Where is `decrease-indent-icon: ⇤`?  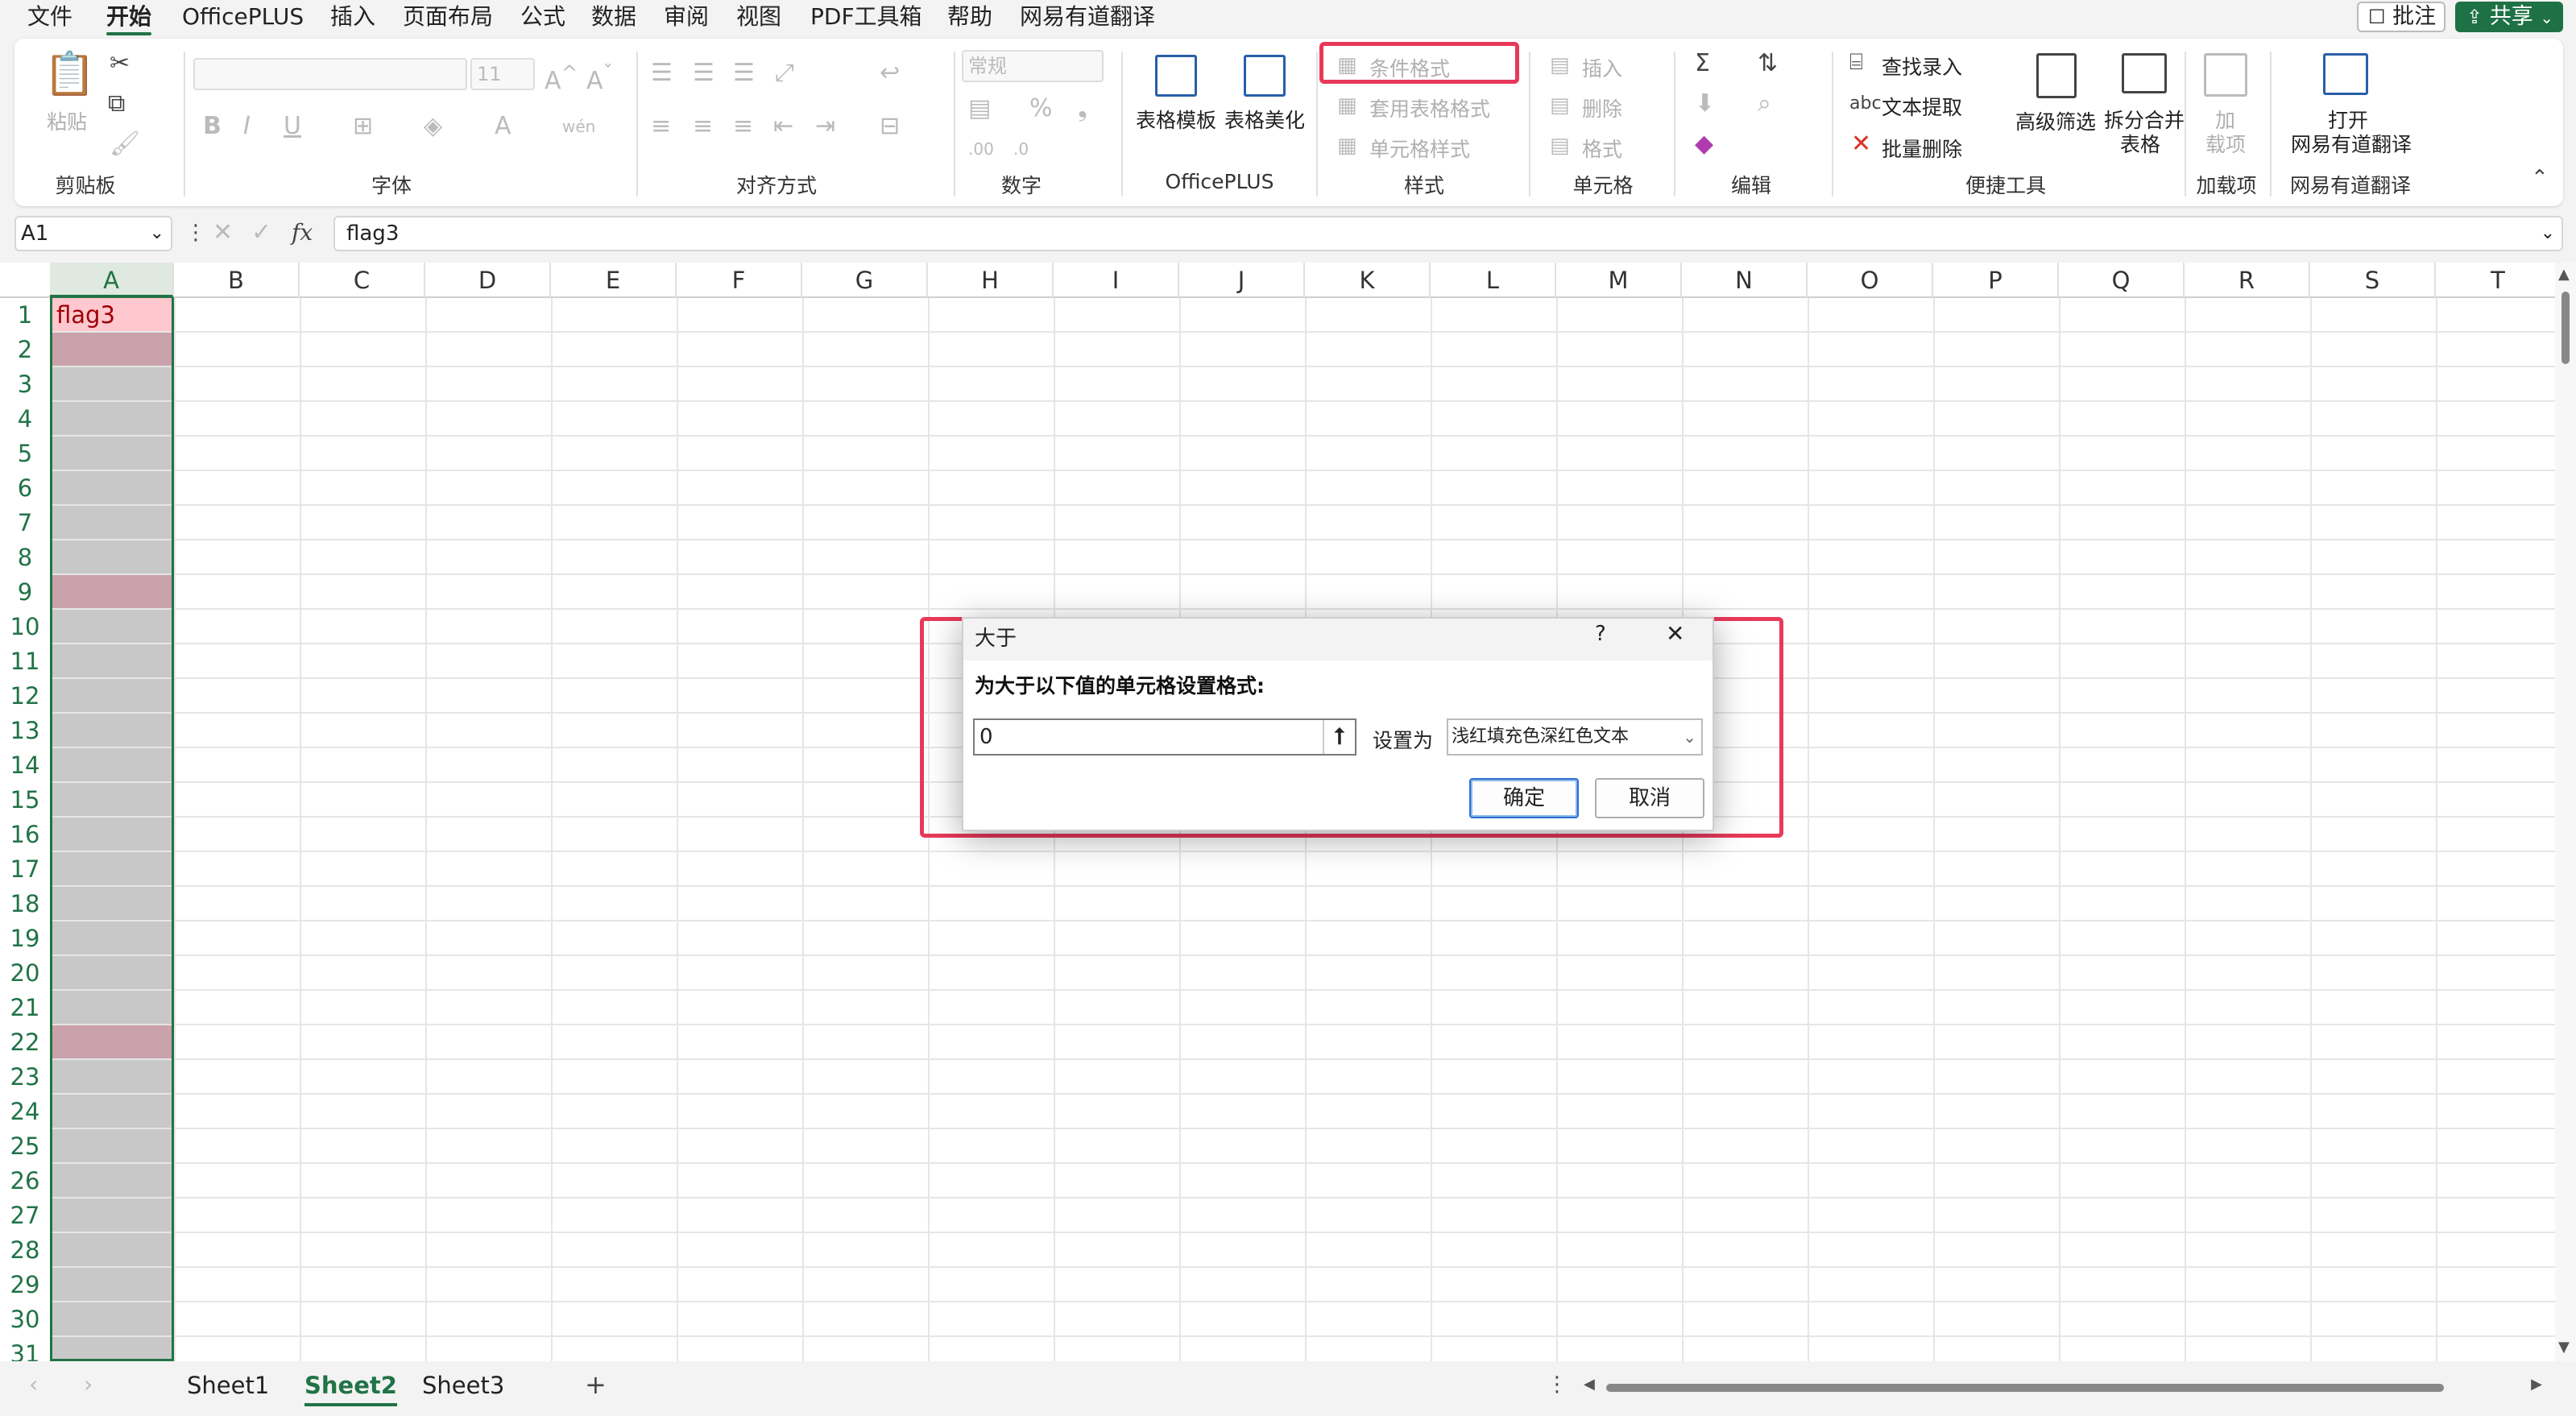 decrease-indent-icon: ⇤ is located at coordinates (783, 126).